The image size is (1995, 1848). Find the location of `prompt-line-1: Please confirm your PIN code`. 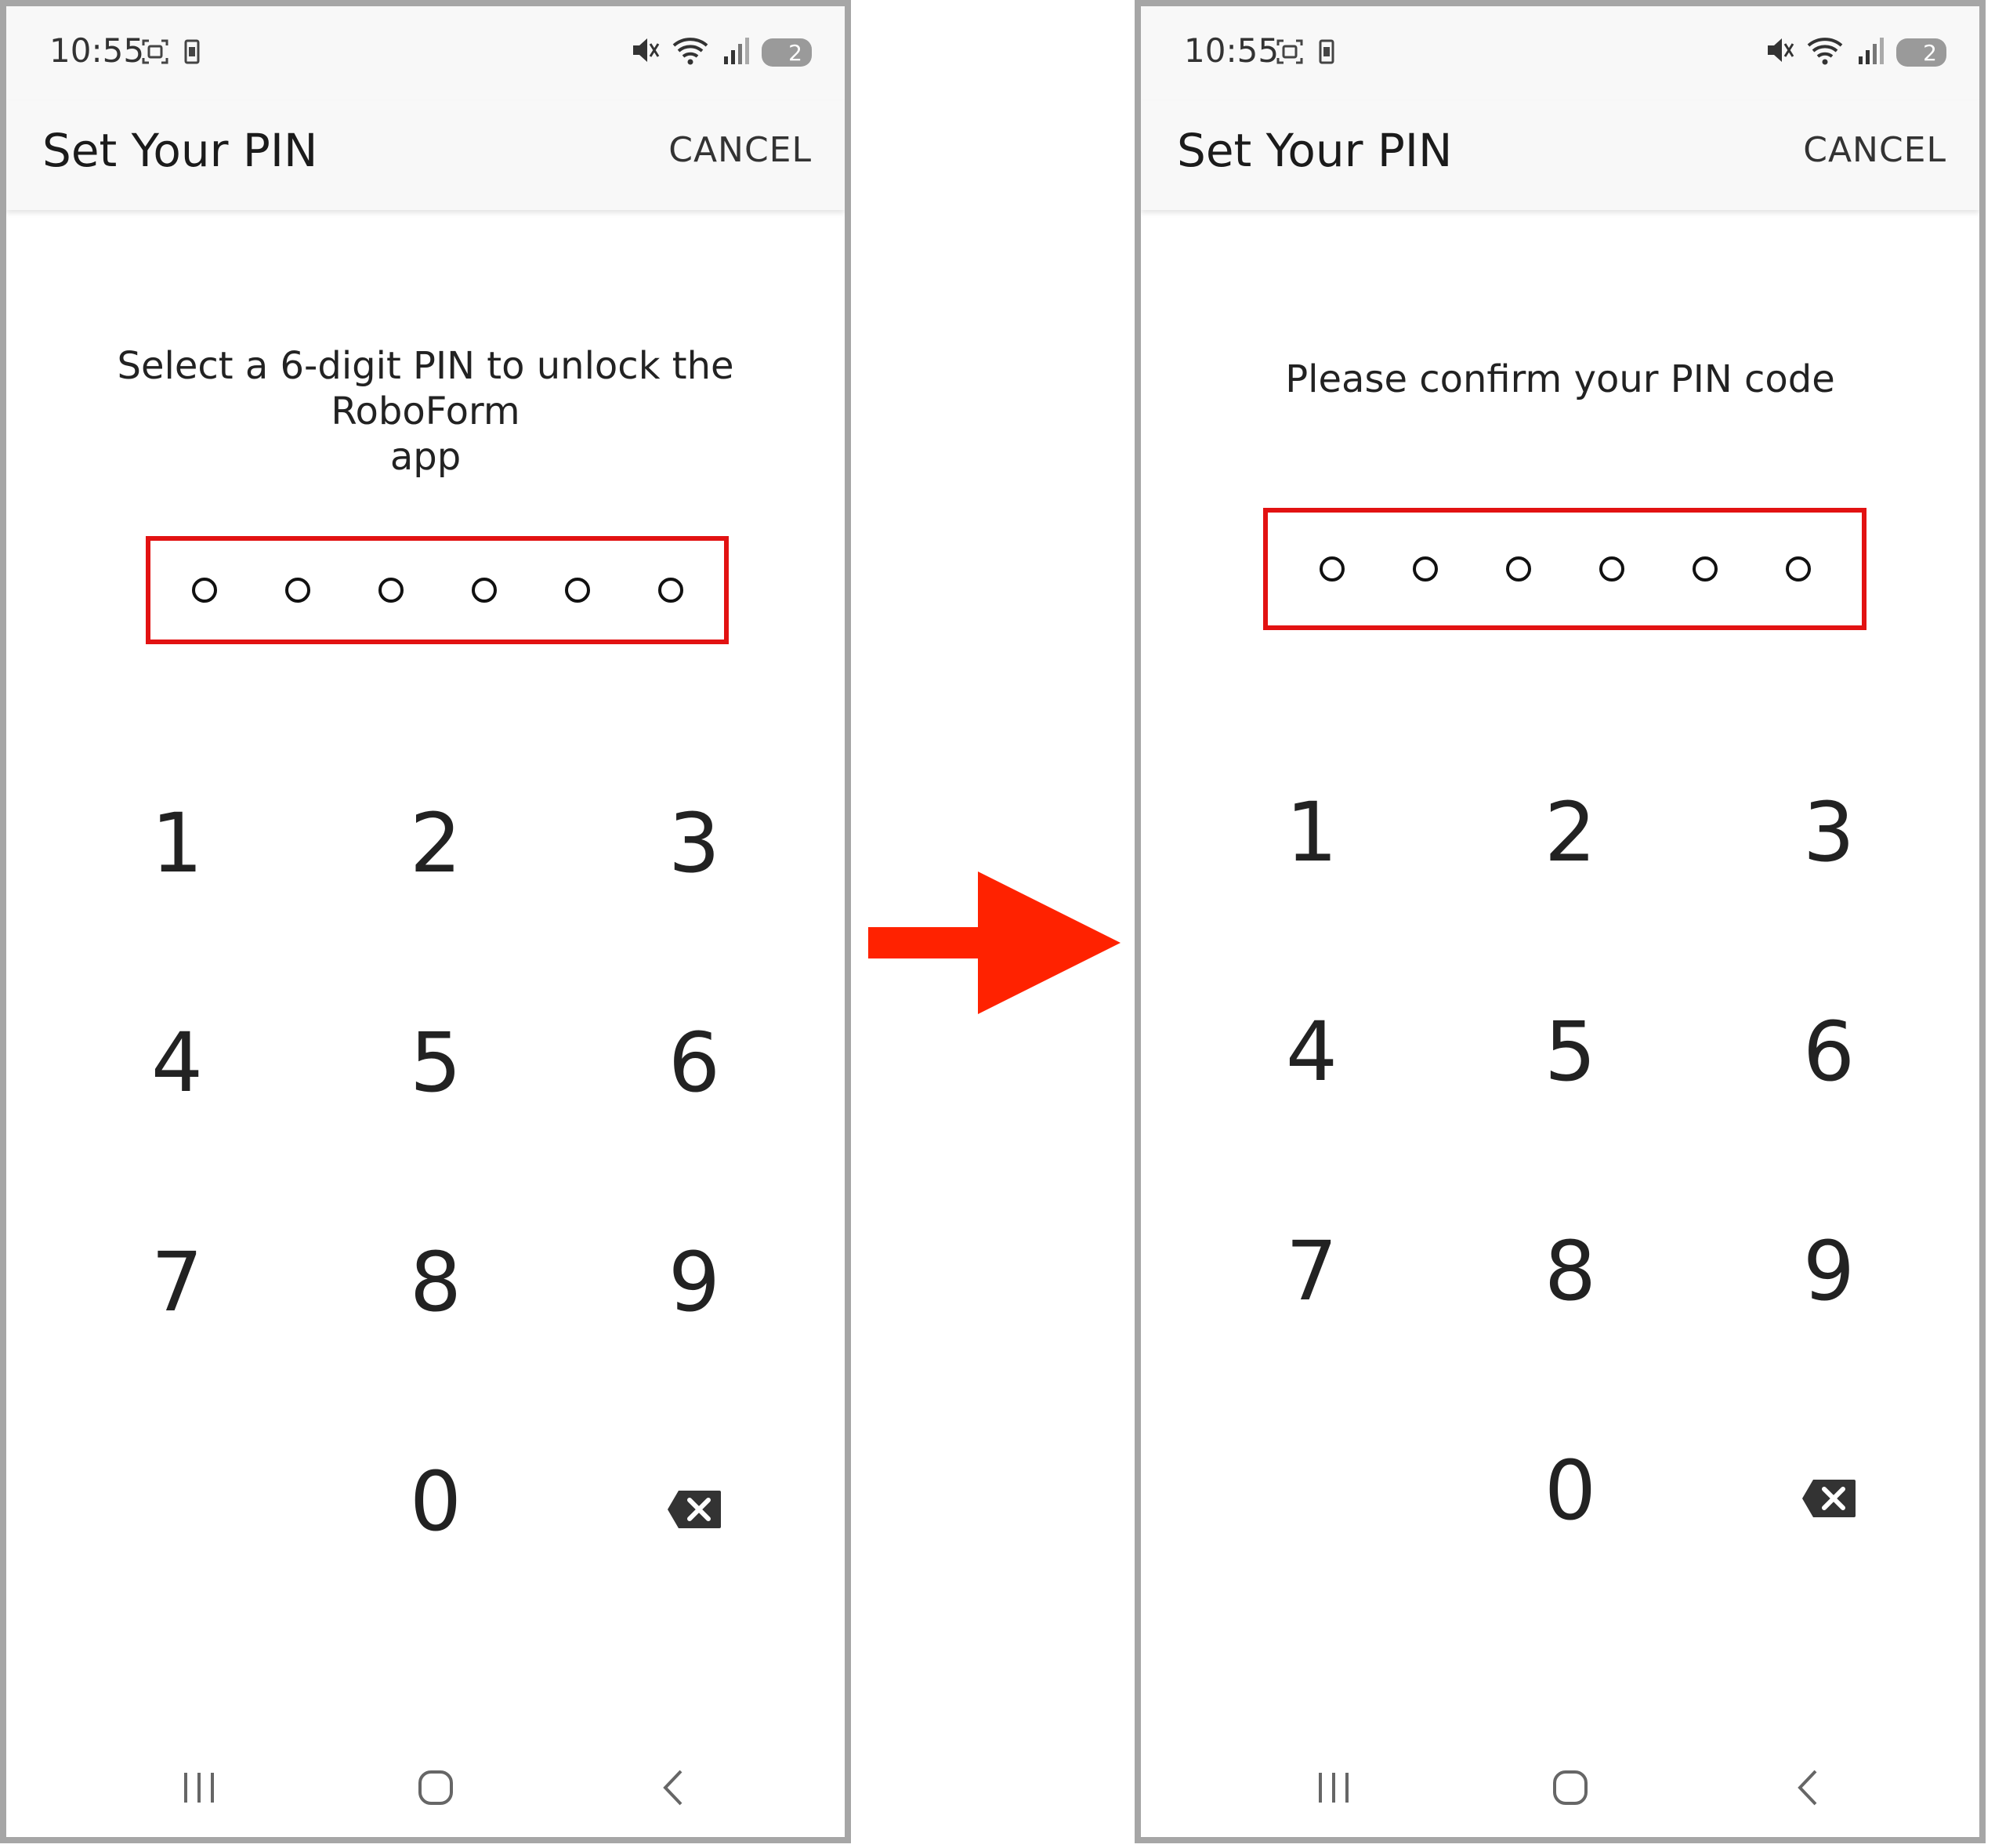

prompt-line-1: Please confirm your PIN code is located at coordinates (1560, 379).